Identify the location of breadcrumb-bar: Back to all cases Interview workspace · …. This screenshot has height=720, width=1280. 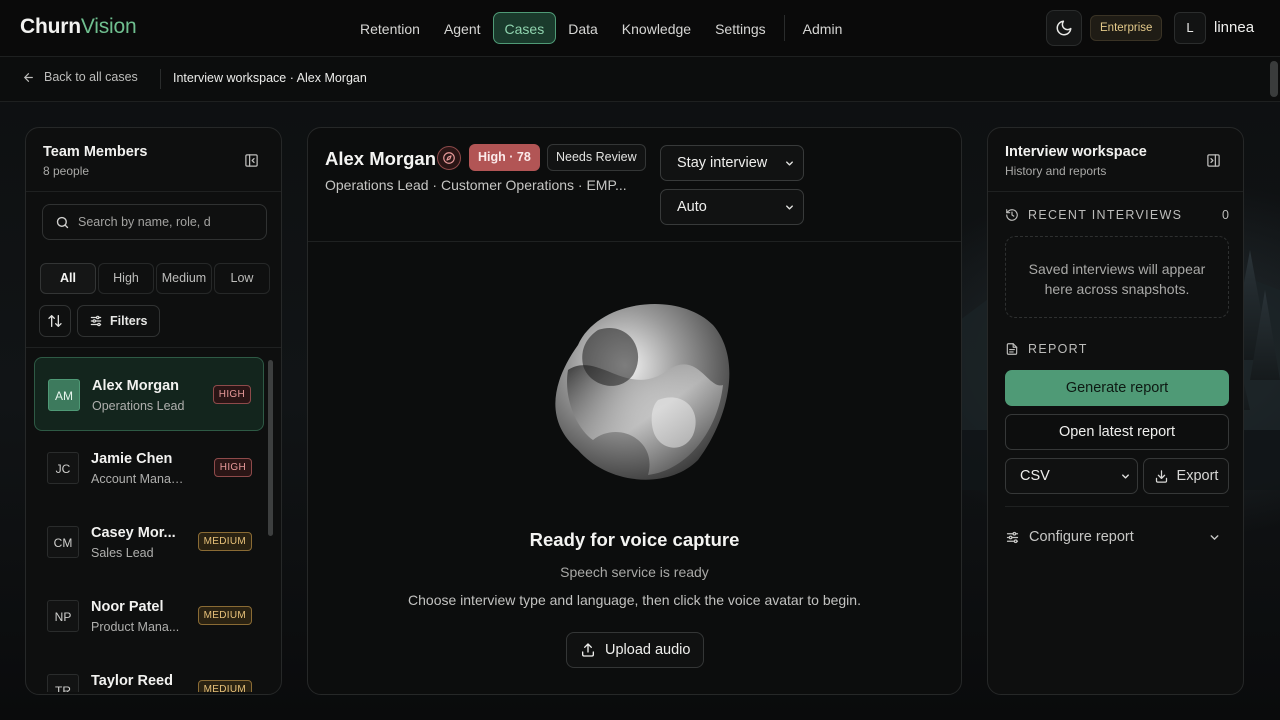
(640, 79).